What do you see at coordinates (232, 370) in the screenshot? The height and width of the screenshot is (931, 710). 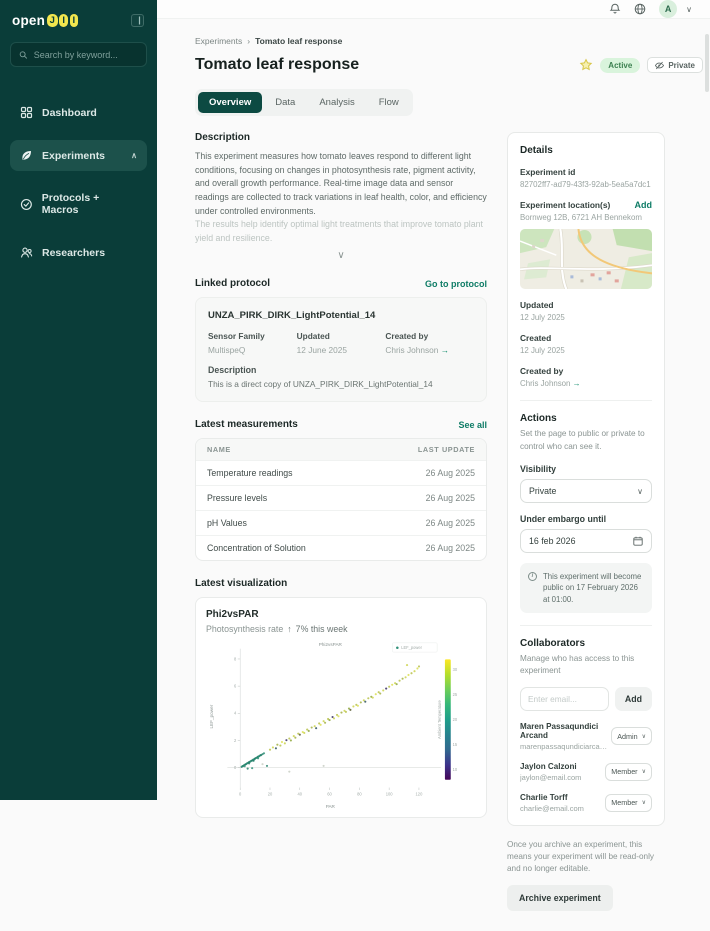 I see `protocol-description-label: Description` at bounding box center [232, 370].